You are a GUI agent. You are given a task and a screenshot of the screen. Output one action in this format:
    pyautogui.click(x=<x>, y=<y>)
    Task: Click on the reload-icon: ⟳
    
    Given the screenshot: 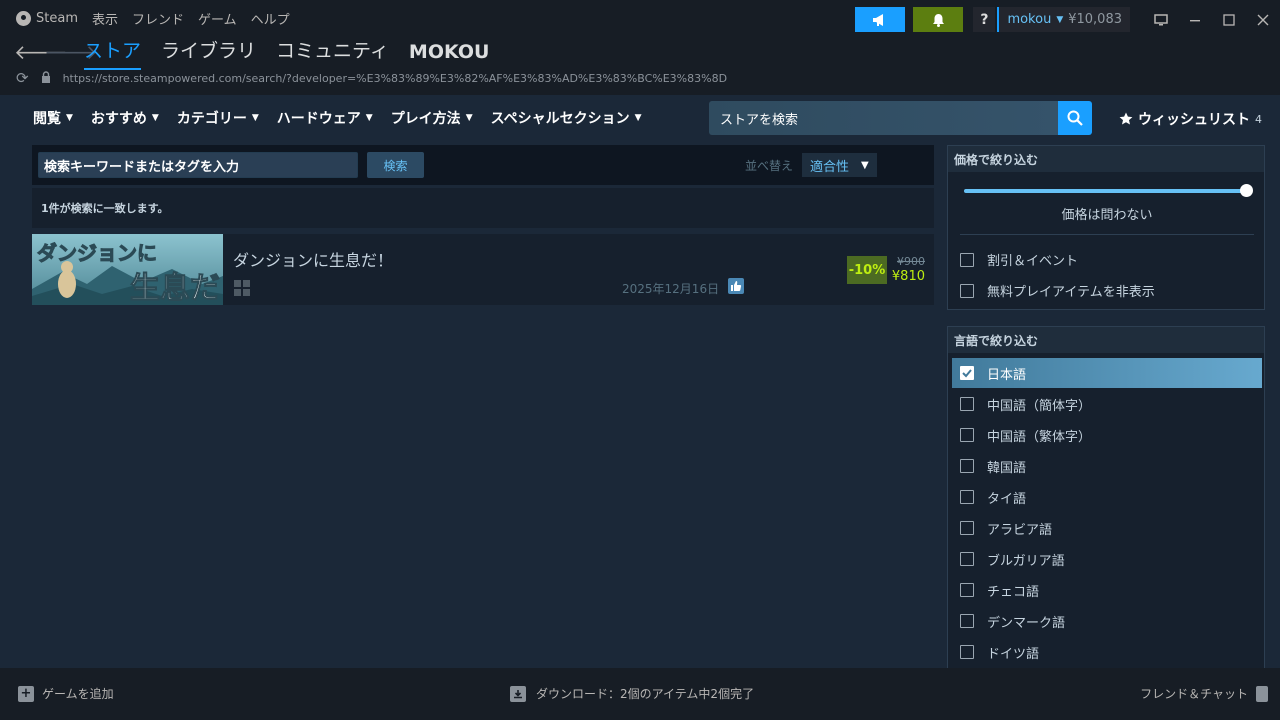 What is the action you would take?
    pyautogui.click(x=22, y=78)
    